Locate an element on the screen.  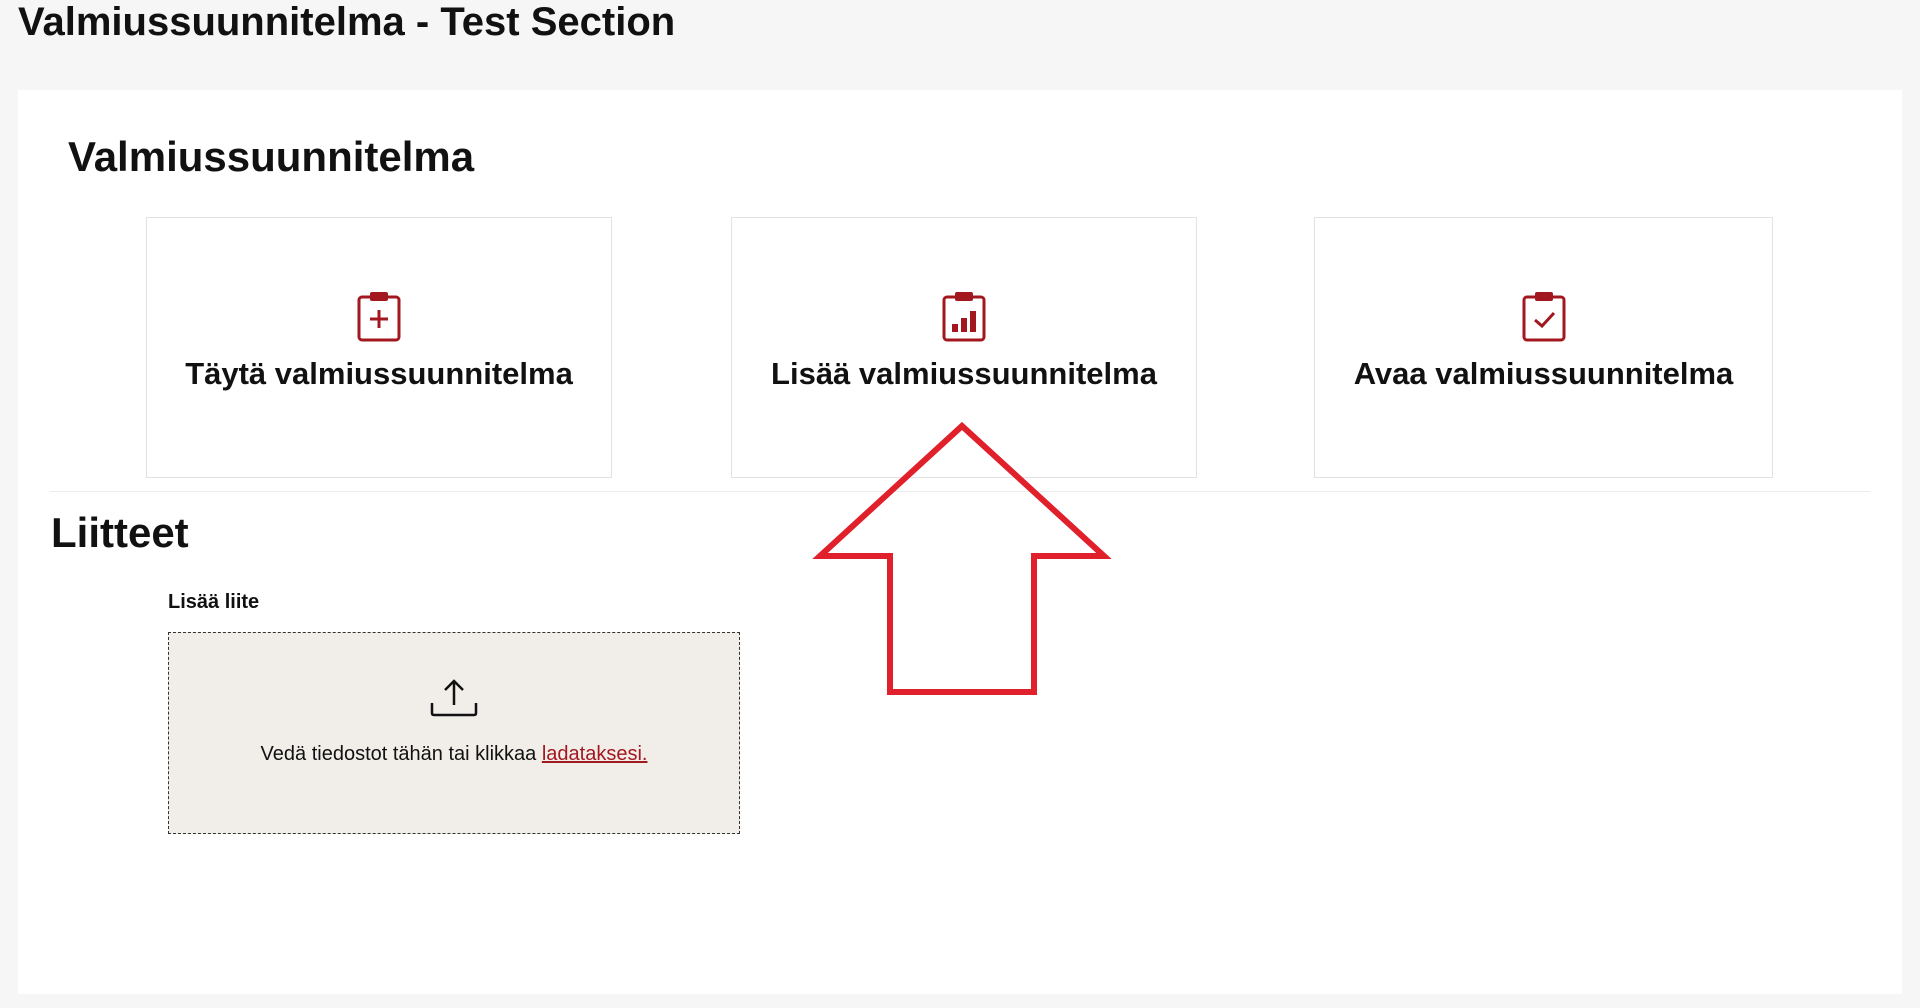
fill-plan-label: Täytä valmiussuunnitelma is located at coordinates (379, 373).